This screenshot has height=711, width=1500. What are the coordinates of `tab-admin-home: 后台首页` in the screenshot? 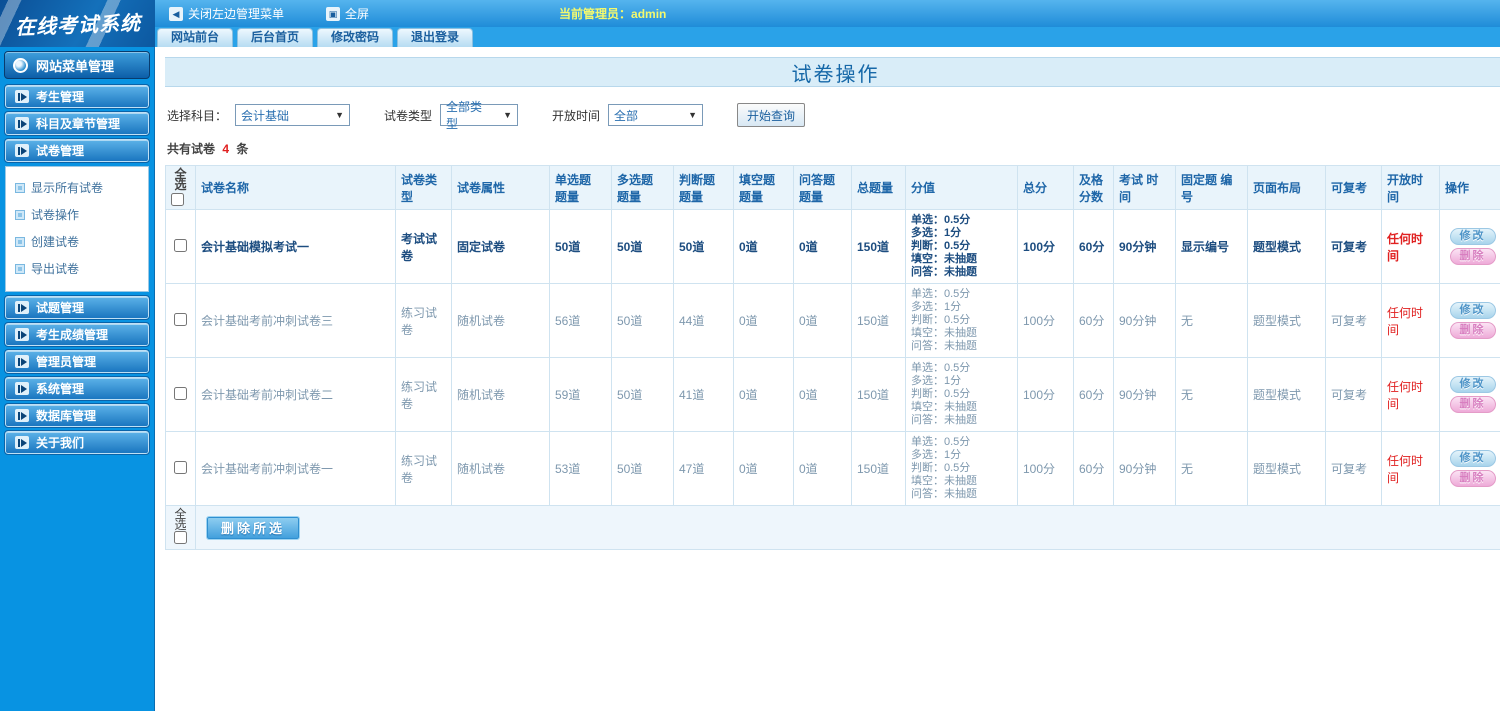 It's located at (275, 37).